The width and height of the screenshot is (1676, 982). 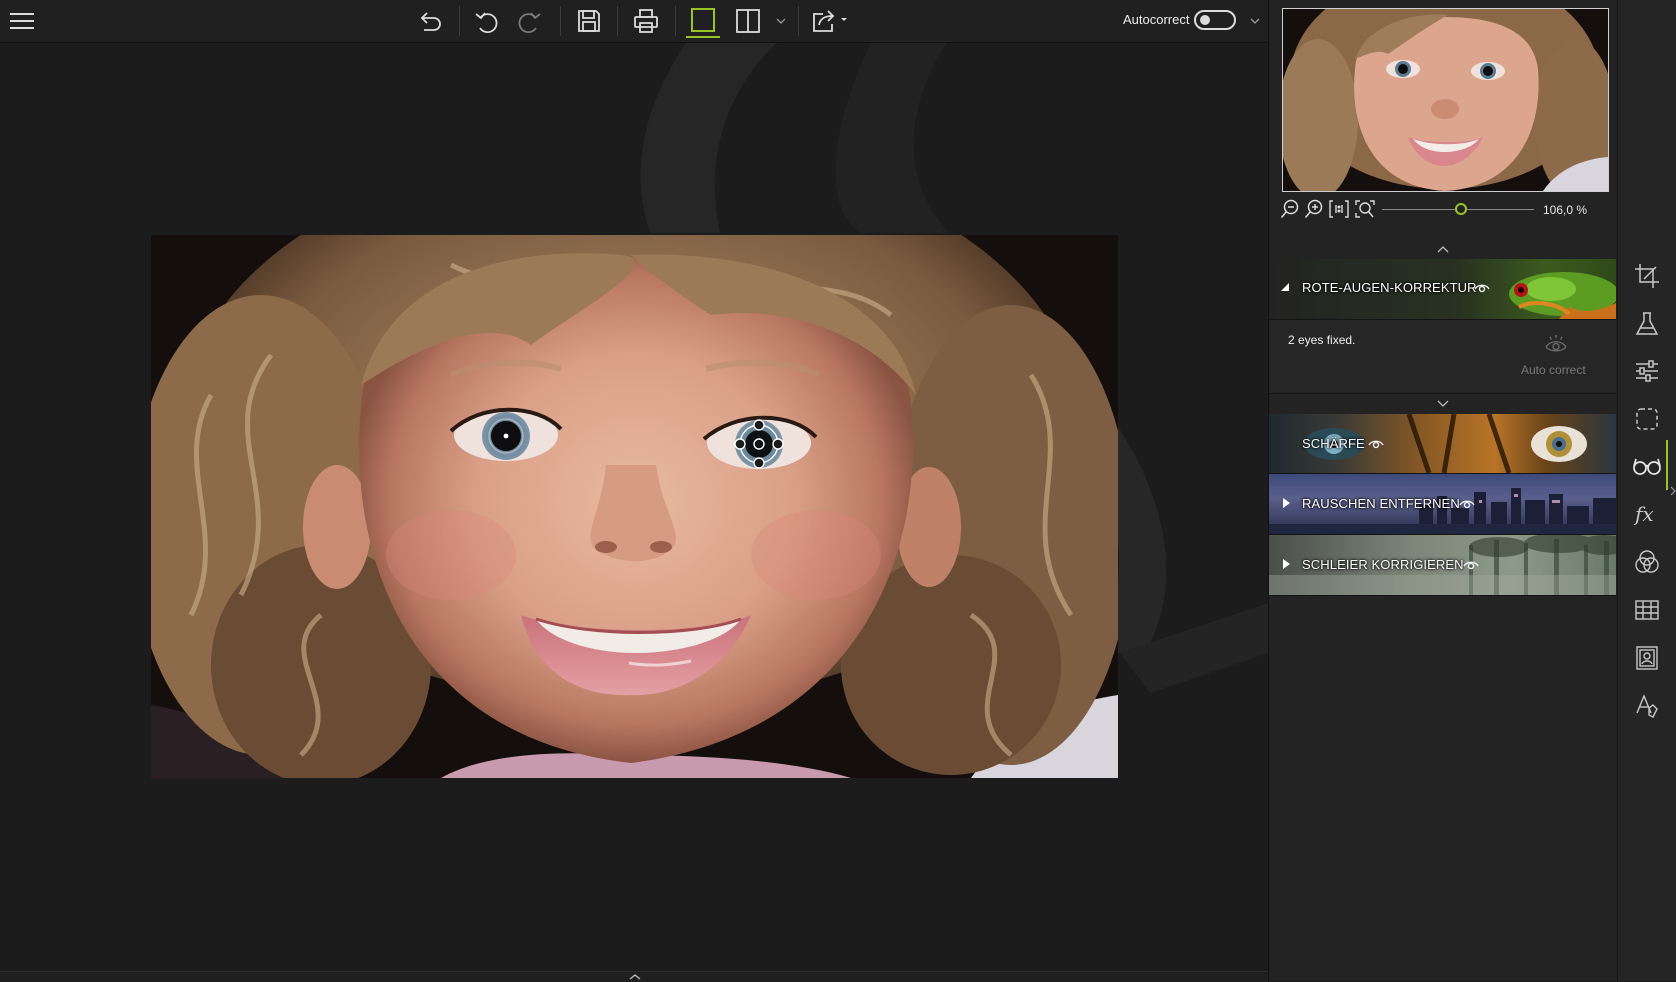 I want to click on tool-strip: fx, so click(x=1646, y=490).